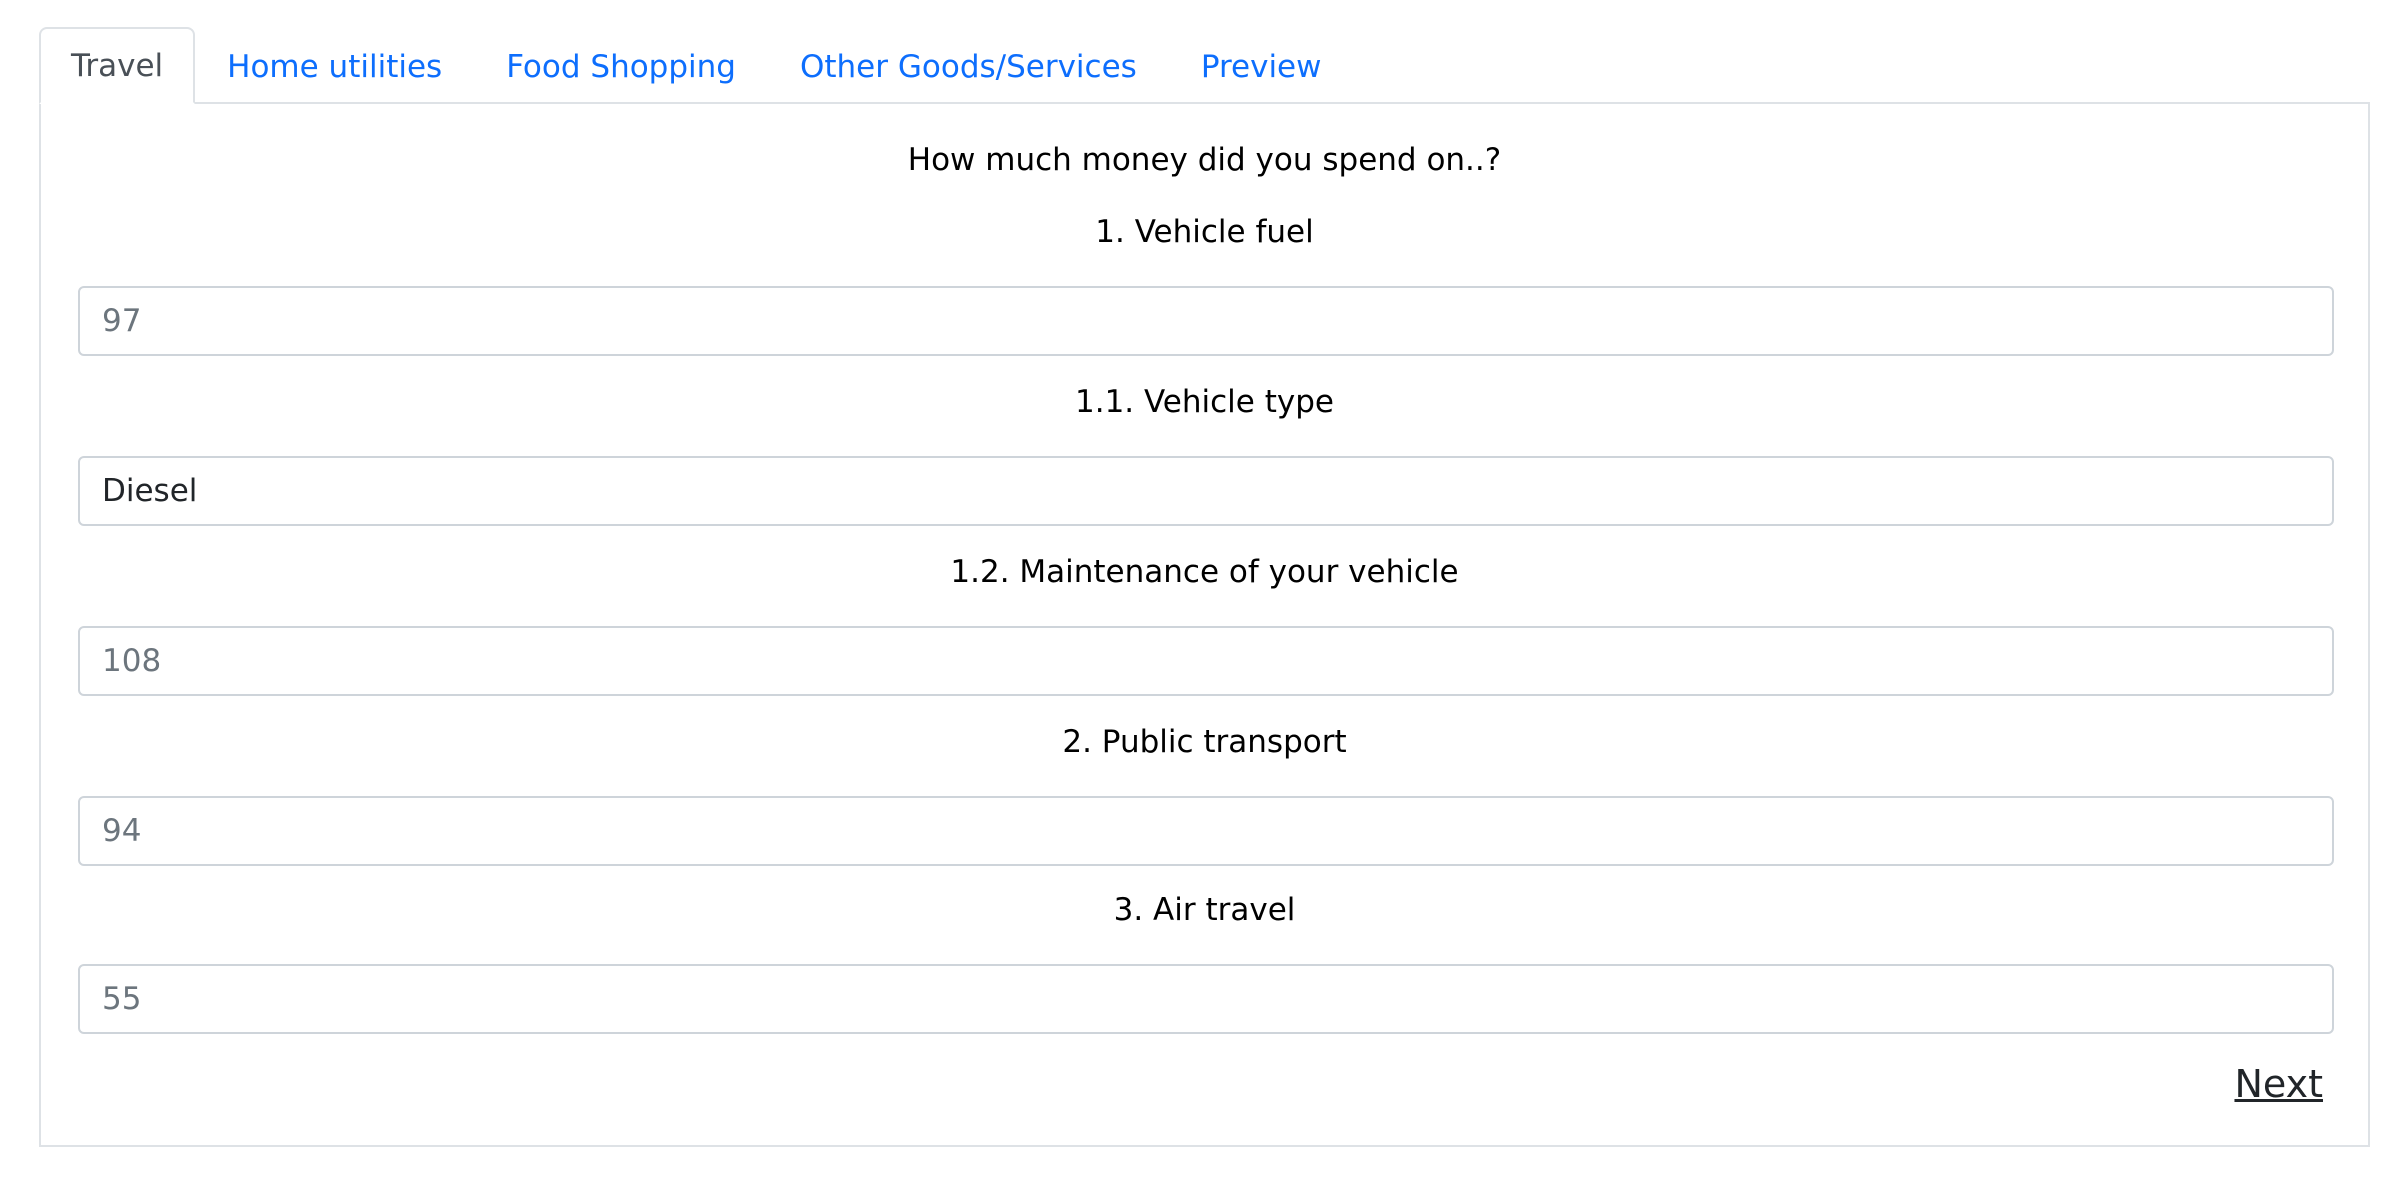 This screenshot has height=1188, width=2406. Describe the element at coordinates (1206, 999) in the screenshot. I see `air-travel-input` at that location.